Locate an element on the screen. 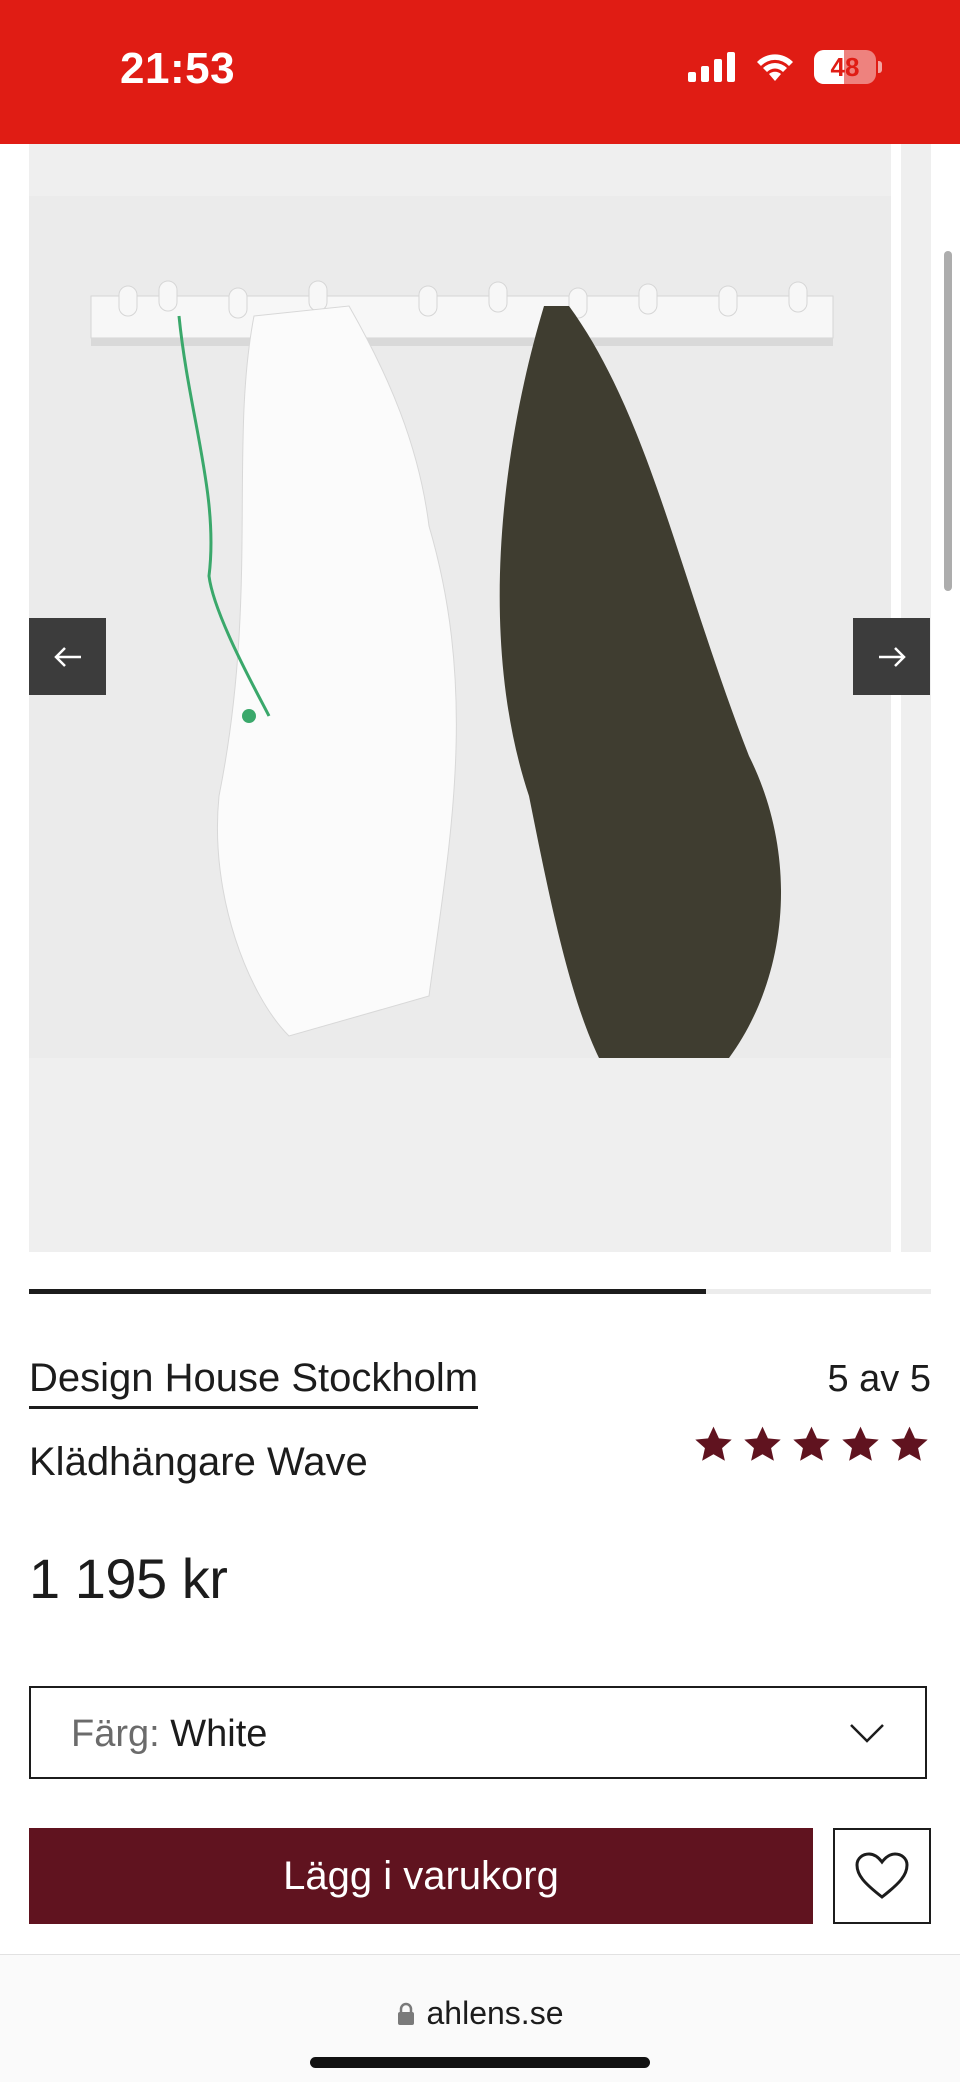 Image resolution: width=960 pixels, height=2082 pixels. rating-text: 5 av 5 is located at coordinates (879, 1379).